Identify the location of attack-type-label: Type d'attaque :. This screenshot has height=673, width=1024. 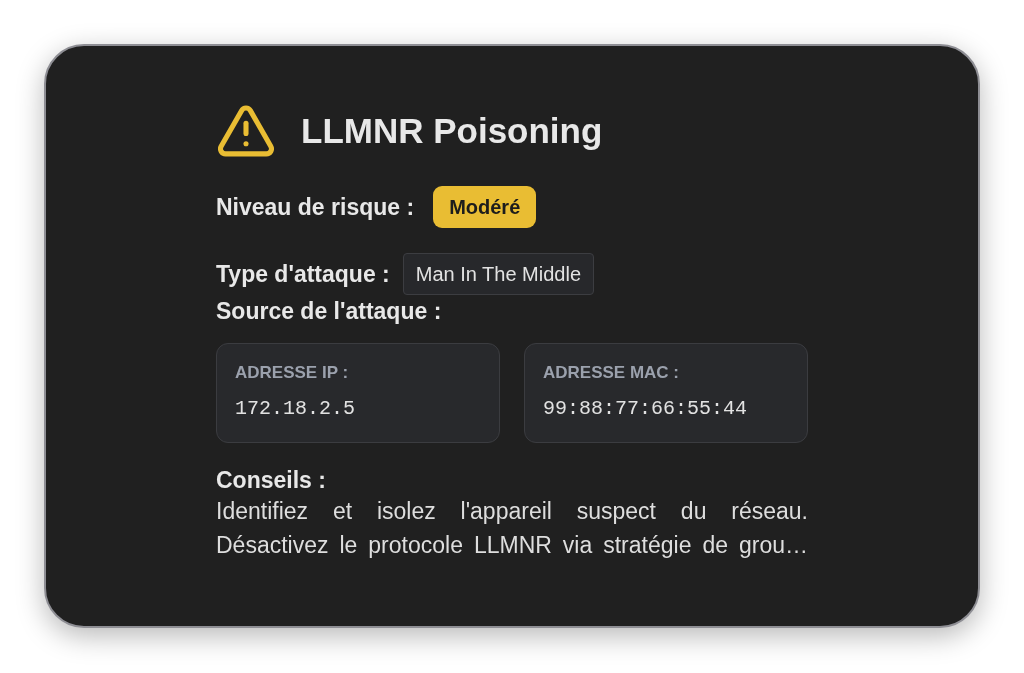
(303, 274).